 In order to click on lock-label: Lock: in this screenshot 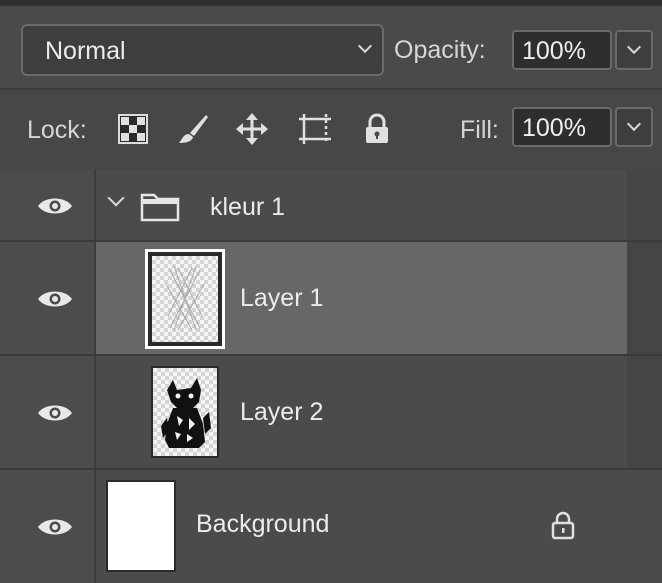, I will do `click(57, 130)`.